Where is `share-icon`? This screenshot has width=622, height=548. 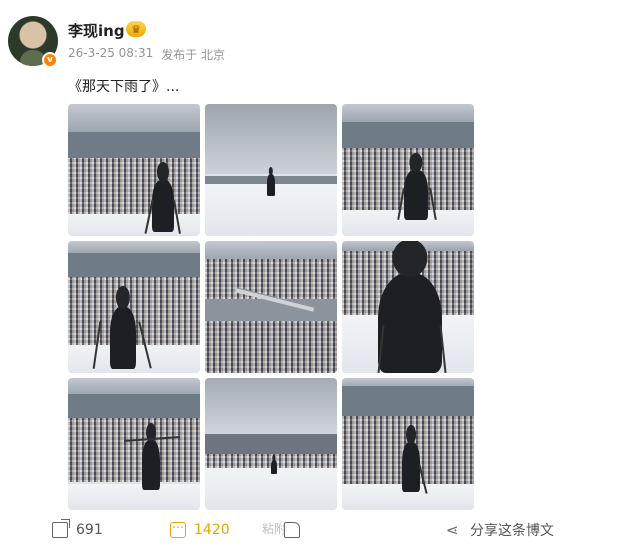 share-icon is located at coordinates (61, 528).